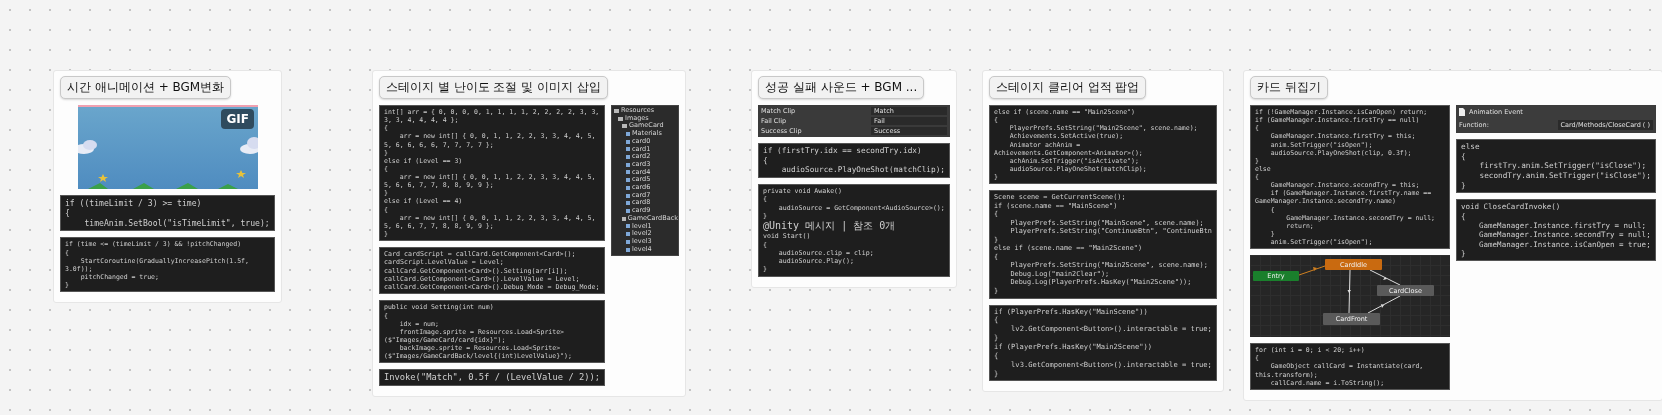 This screenshot has height=415, width=1662. What do you see at coordinates (493, 87) in the screenshot?
I see `card-title: 스테이지 별 난이도 조절 및 이미지 삽입` at bounding box center [493, 87].